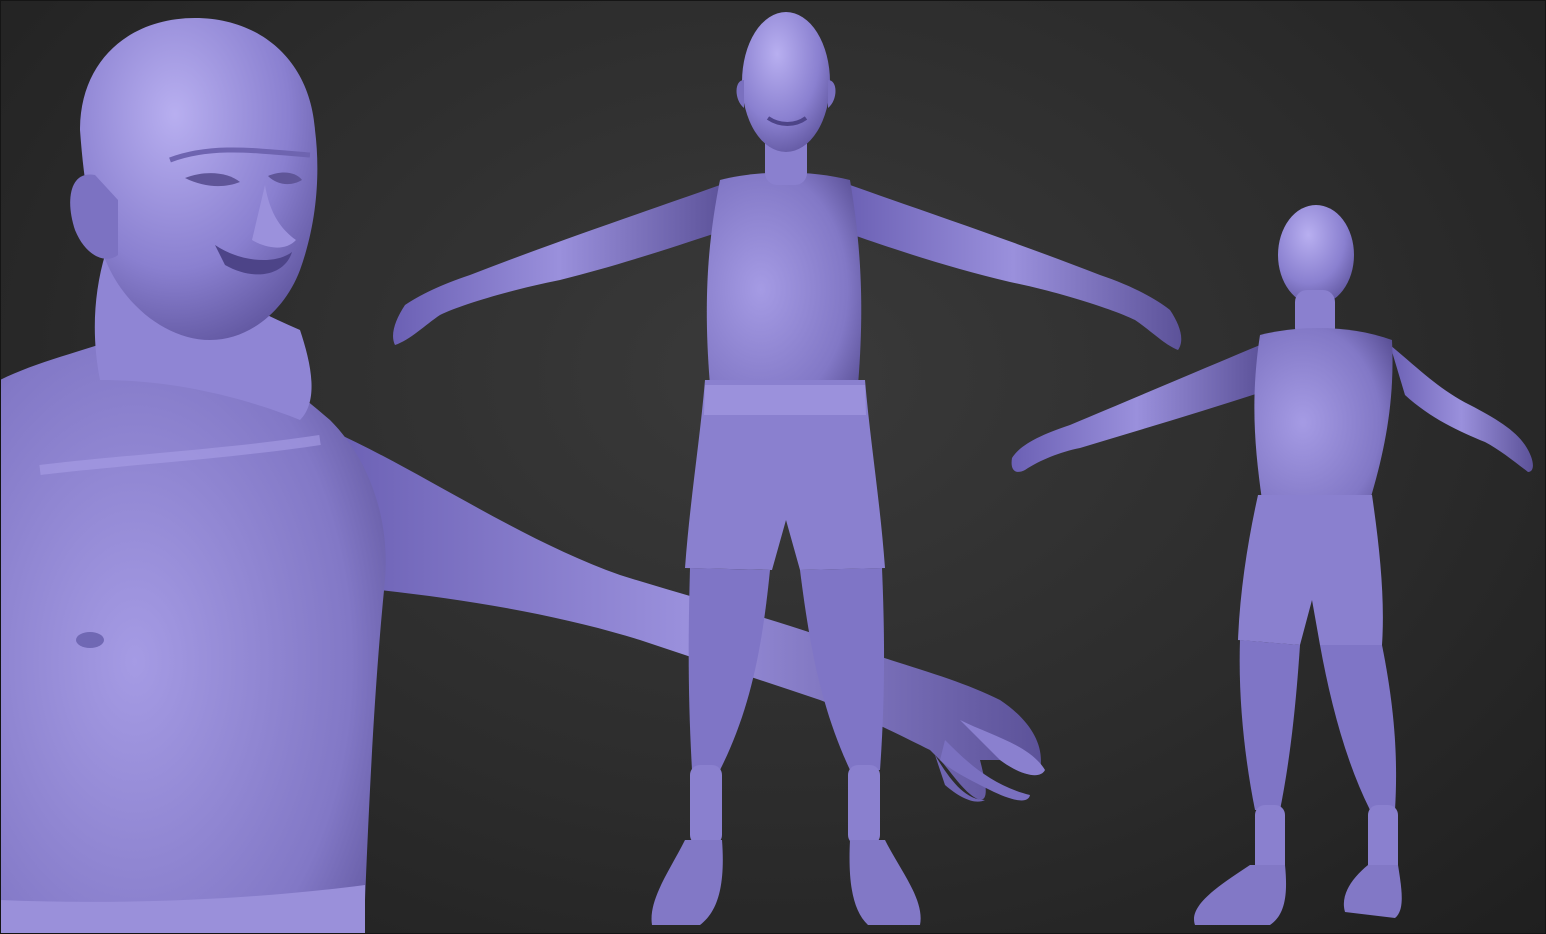 The height and width of the screenshot is (934, 1546). I want to click on front-ear-right, so click(832, 94).